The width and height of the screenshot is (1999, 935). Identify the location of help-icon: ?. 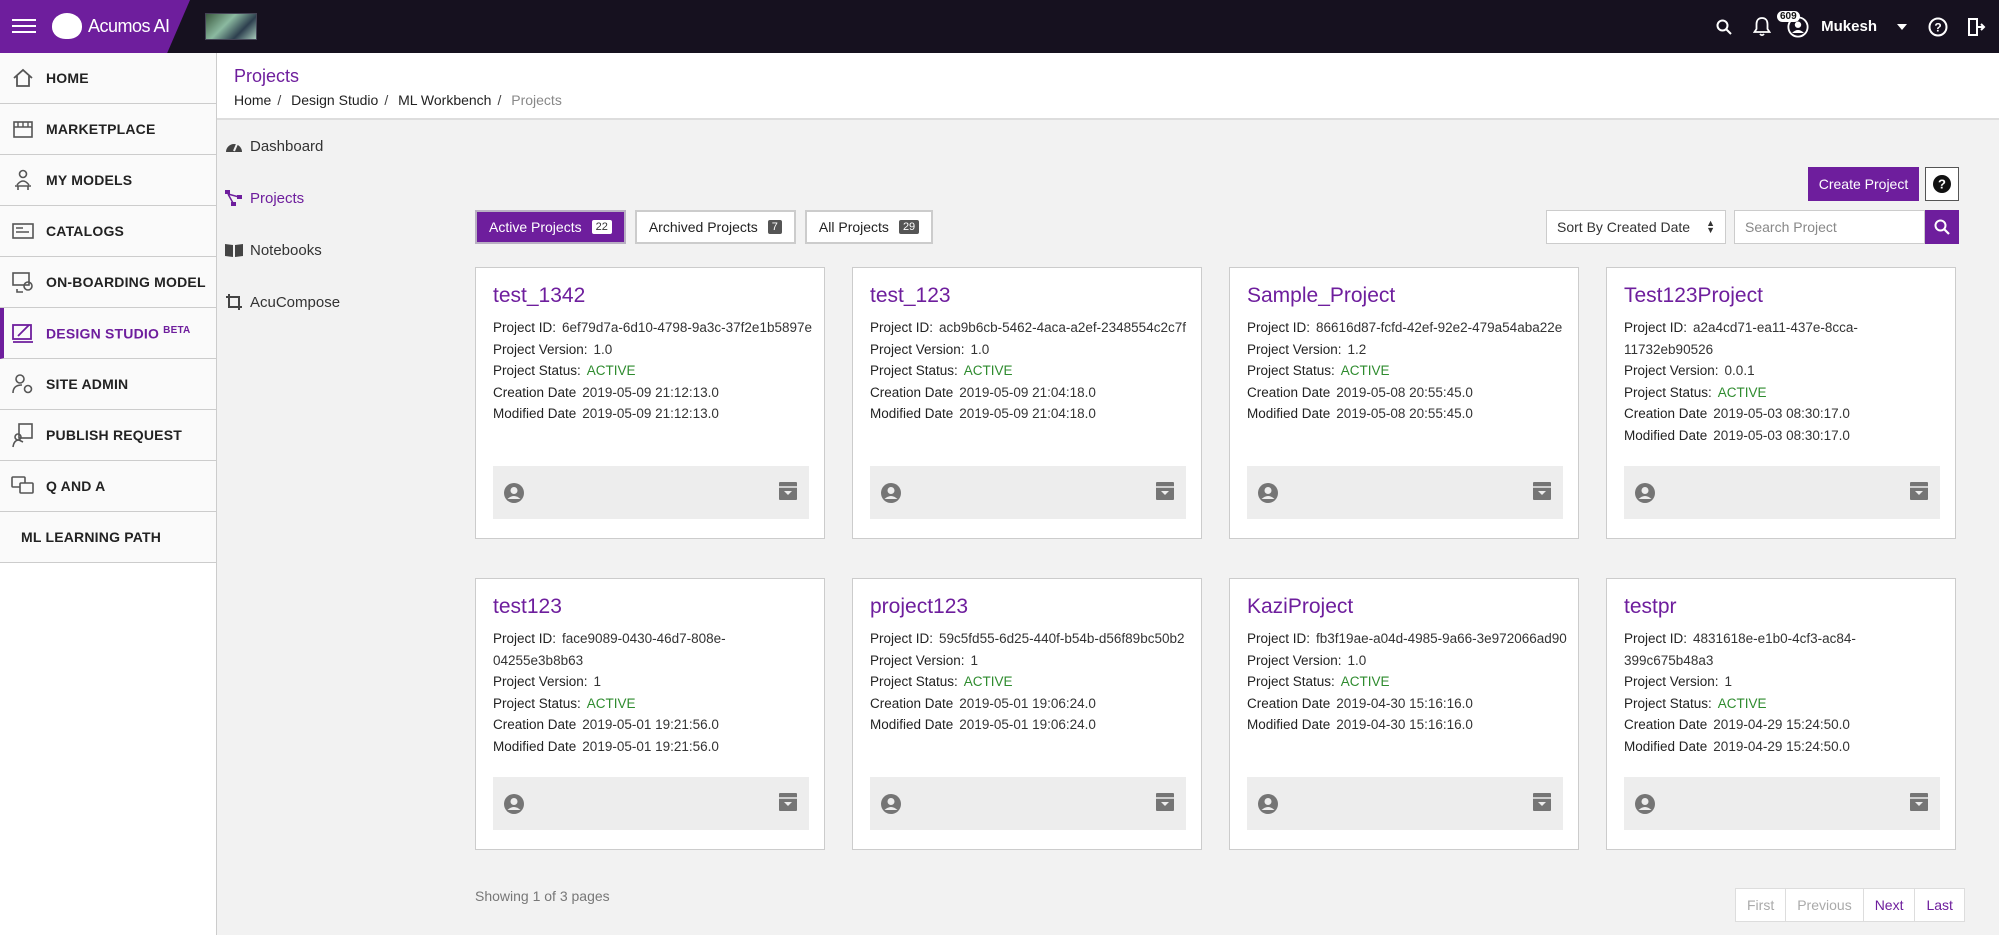
(1942, 184).